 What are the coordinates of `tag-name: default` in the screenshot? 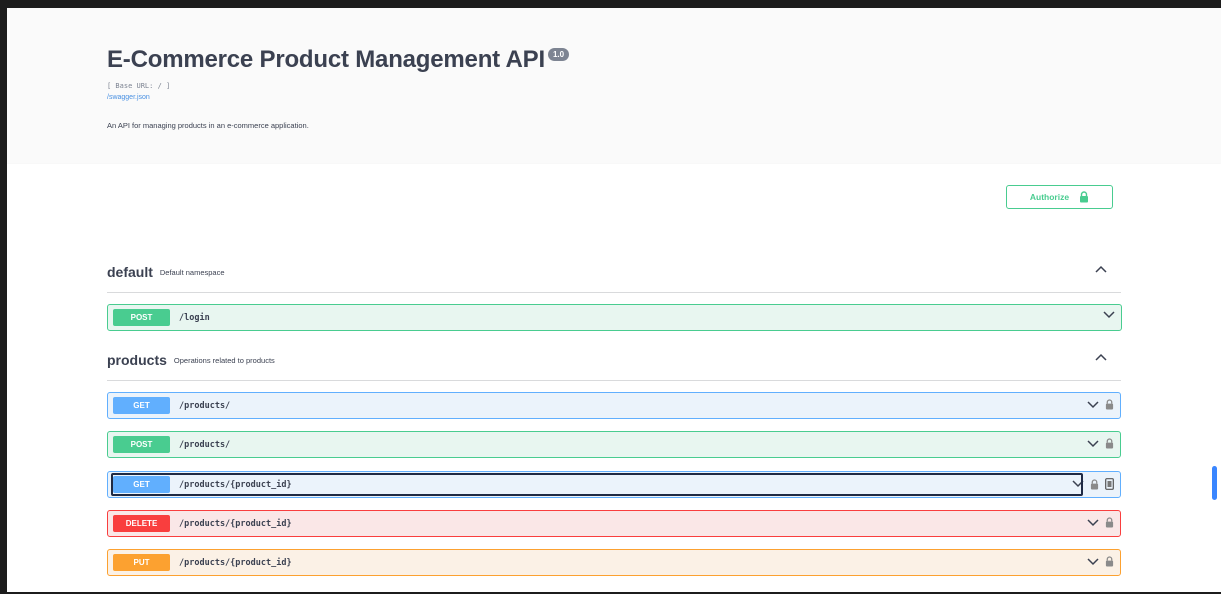 It's located at (130, 272).